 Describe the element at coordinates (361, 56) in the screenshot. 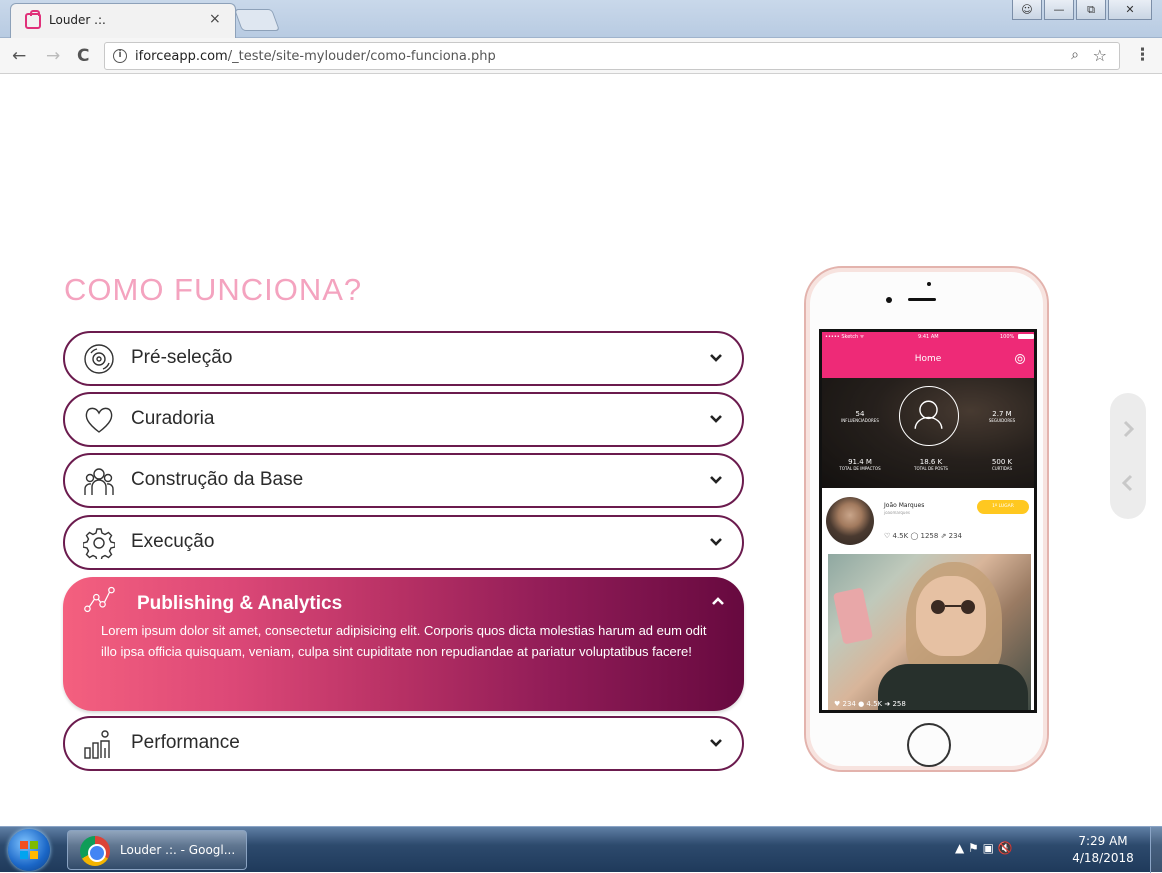

I see `url-path: /_teste/site-mylouder/como-funciona.php` at that location.